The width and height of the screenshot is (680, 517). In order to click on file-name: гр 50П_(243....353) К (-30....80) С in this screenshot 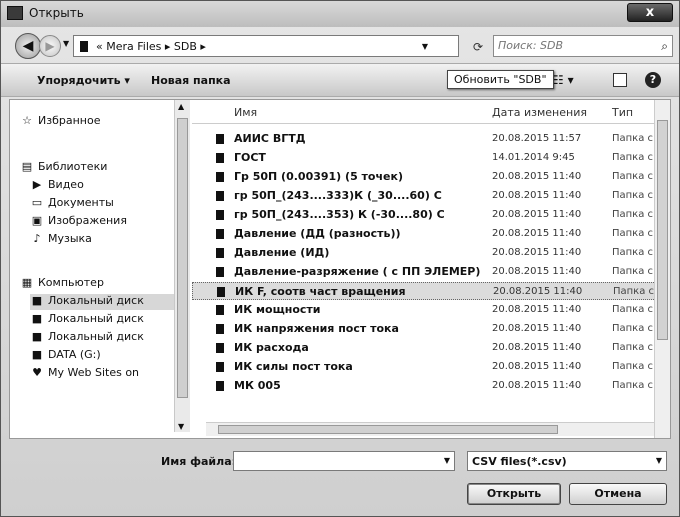, I will do `click(339, 214)`.